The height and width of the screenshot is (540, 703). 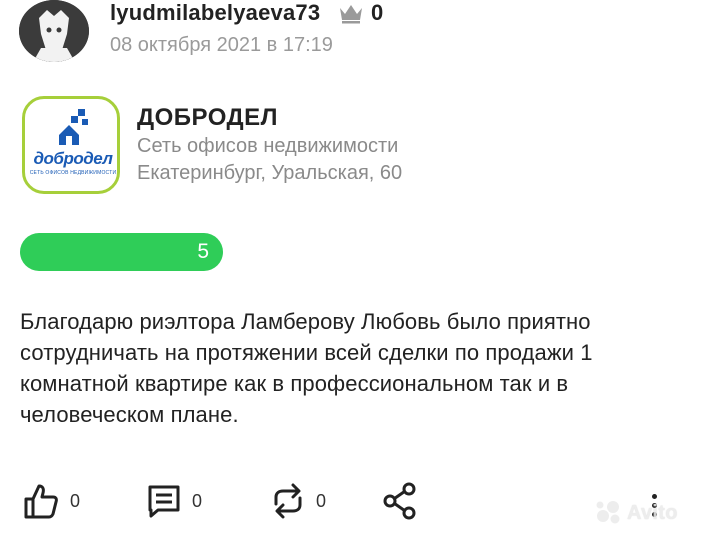 I want to click on organization-address: Екатеринбург, Уральская, 60, so click(x=270, y=173).